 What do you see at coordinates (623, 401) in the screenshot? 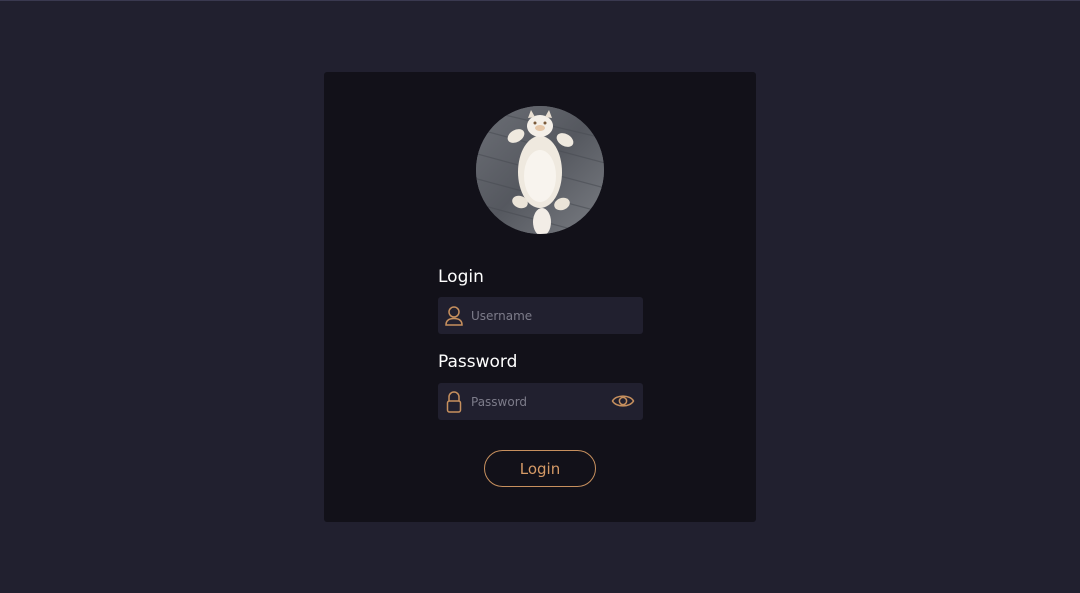
I see `eye-icon` at bounding box center [623, 401].